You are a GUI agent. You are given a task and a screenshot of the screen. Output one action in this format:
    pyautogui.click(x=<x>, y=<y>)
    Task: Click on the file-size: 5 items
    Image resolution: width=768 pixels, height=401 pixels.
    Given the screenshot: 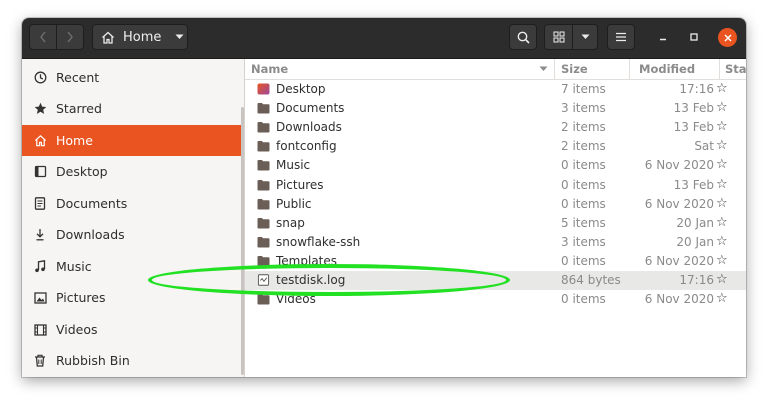 What is the action you would take?
    pyautogui.click(x=583, y=222)
    